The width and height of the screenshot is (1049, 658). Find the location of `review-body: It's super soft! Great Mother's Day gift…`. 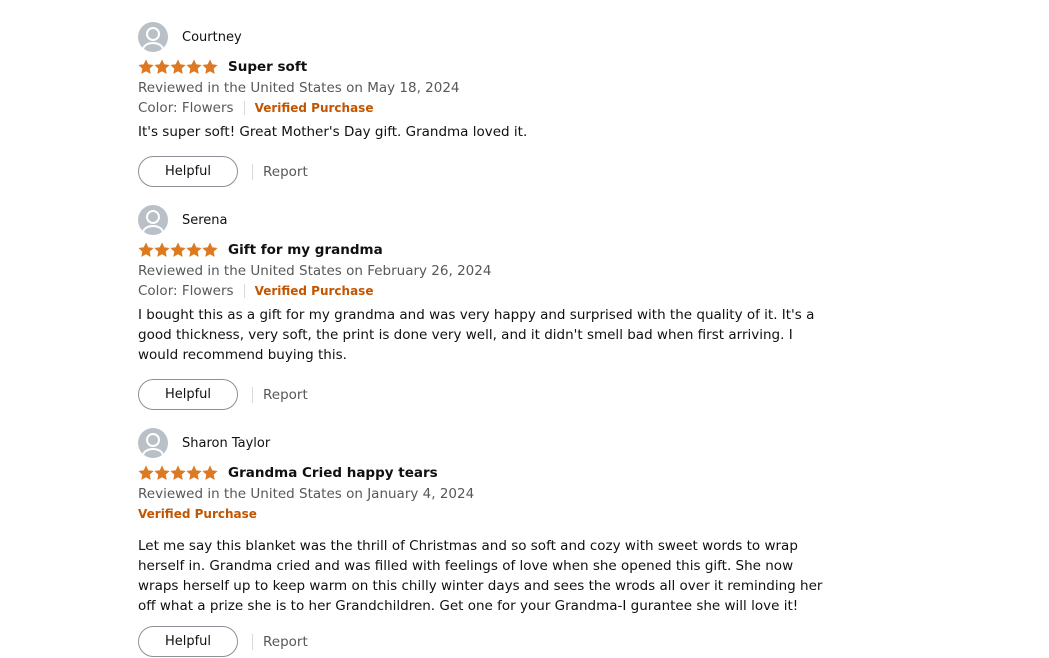

review-body: It's super soft! Great Mother's Day gift… is located at coordinates (333, 132).